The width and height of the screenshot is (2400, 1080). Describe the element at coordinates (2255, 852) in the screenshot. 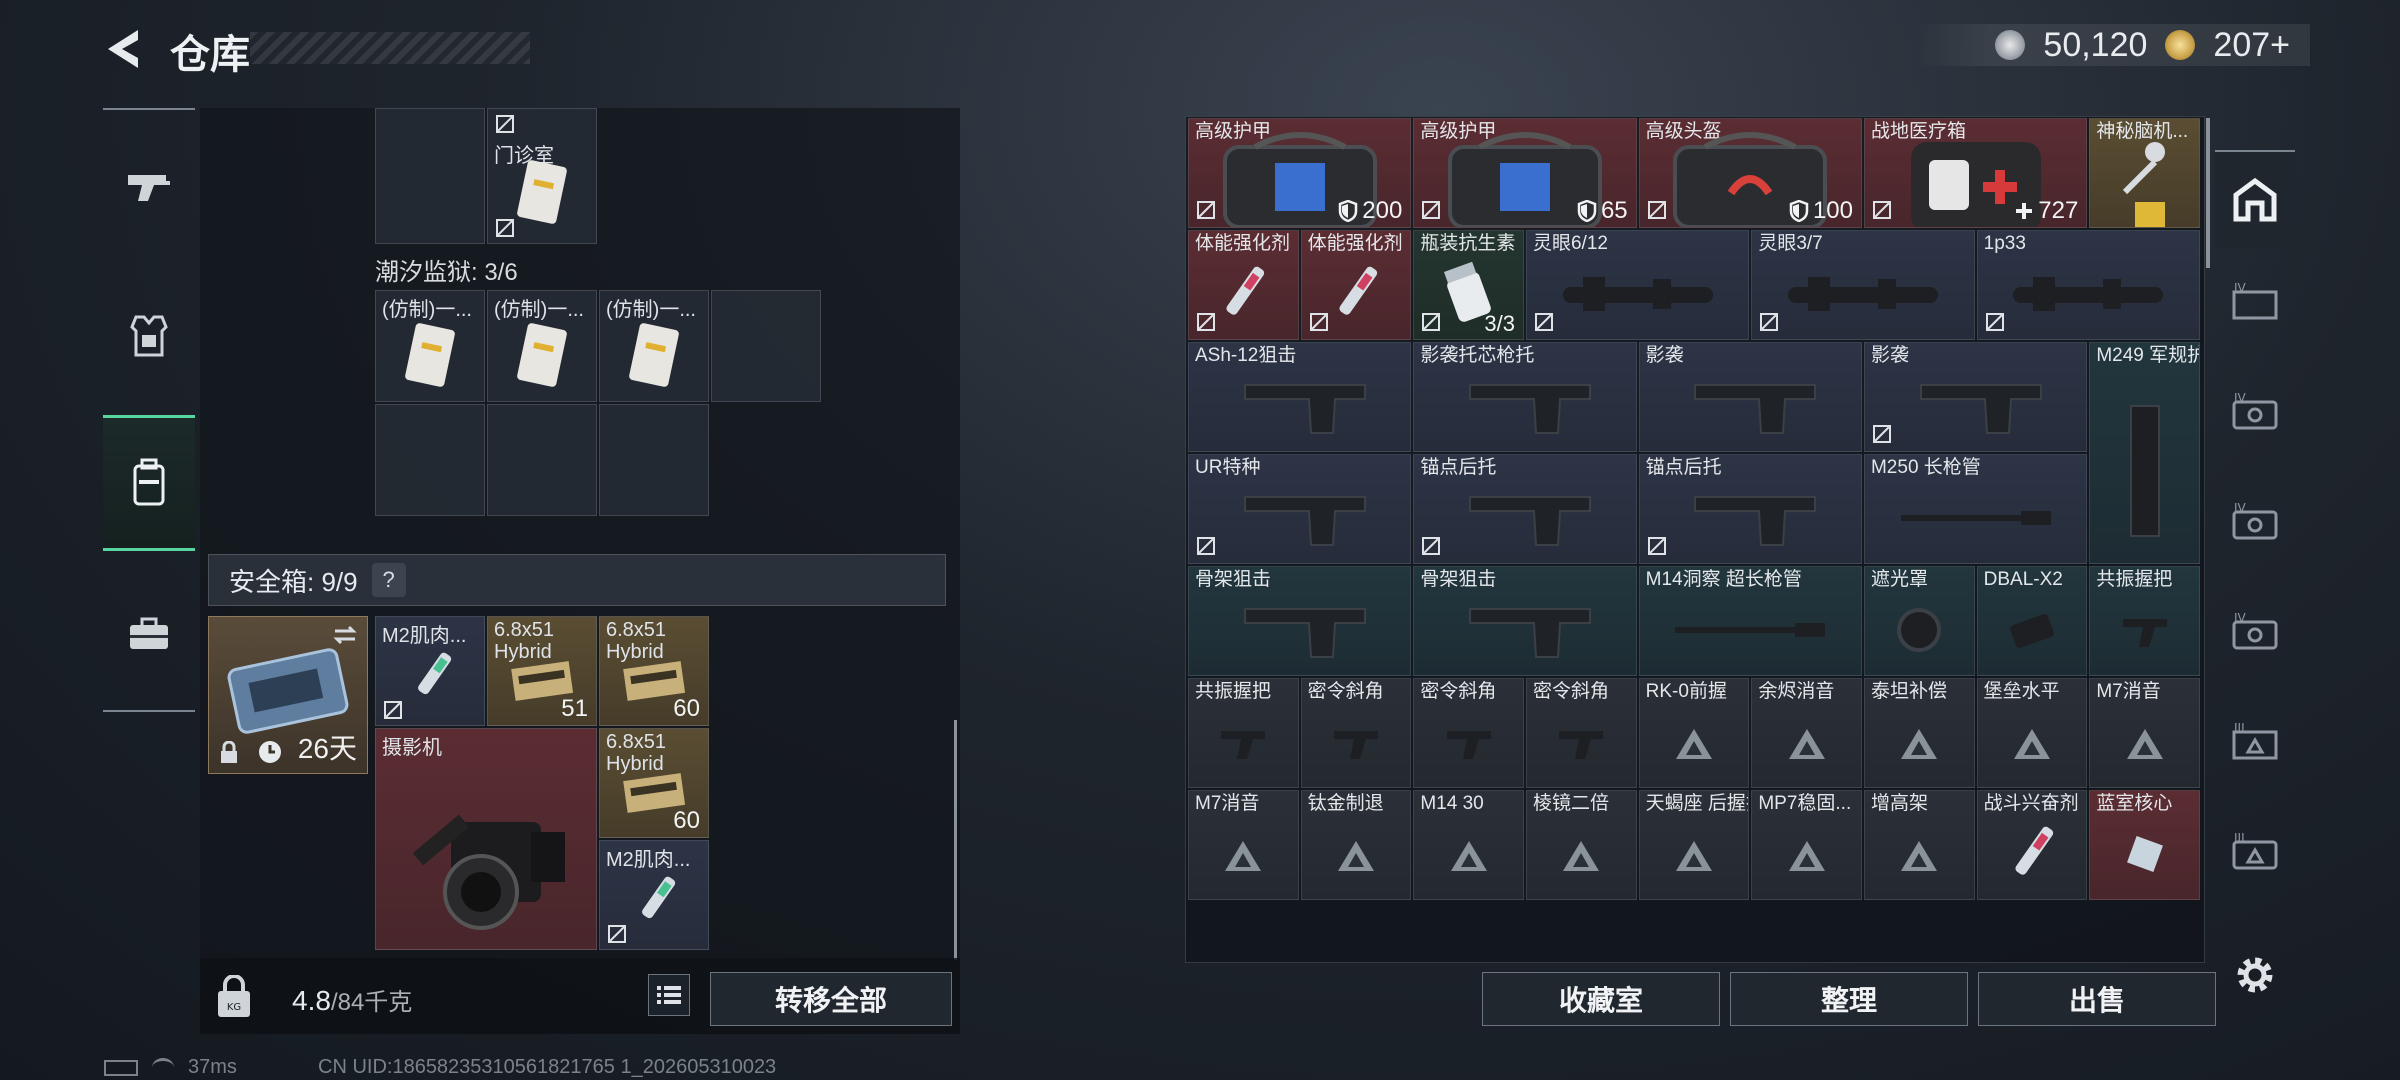

I see `tab-tier-iii-case: III` at that location.